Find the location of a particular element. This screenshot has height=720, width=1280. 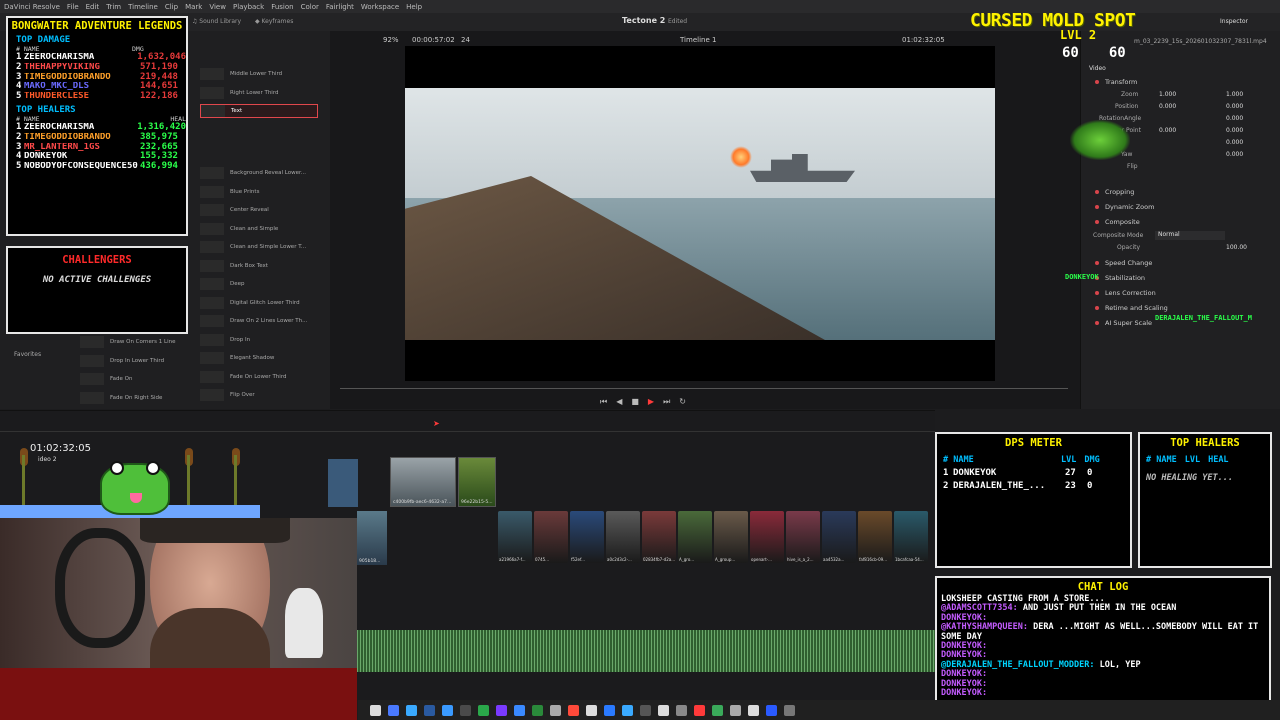

section-composite: Composite is located at coordinates (1180, 221).